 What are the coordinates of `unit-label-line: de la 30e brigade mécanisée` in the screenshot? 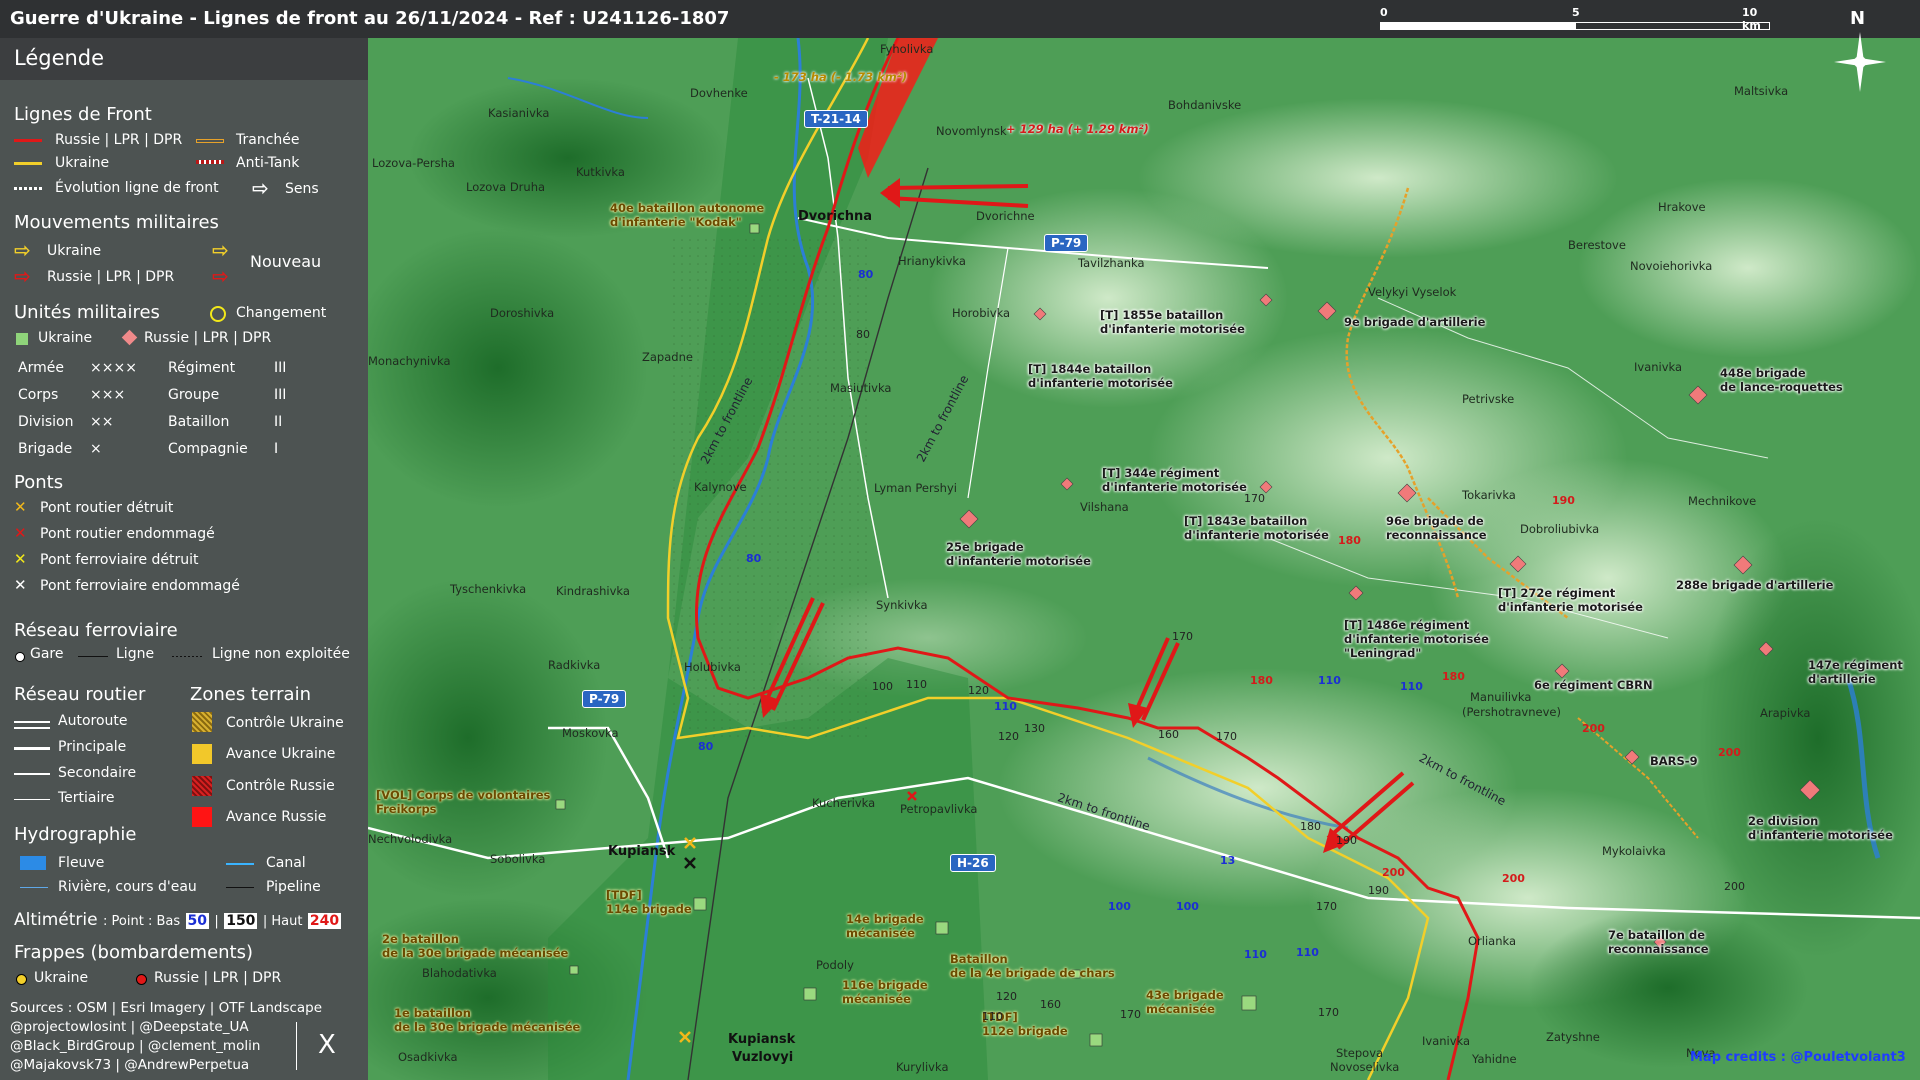 It's located at (475, 953).